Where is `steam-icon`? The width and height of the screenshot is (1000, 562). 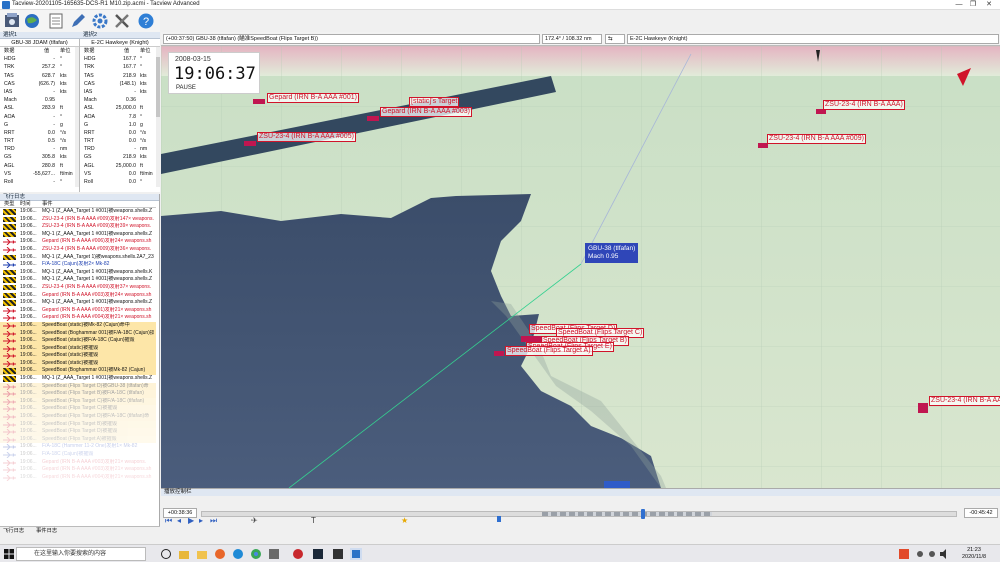 steam-icon is located at coordinates (318, 554).